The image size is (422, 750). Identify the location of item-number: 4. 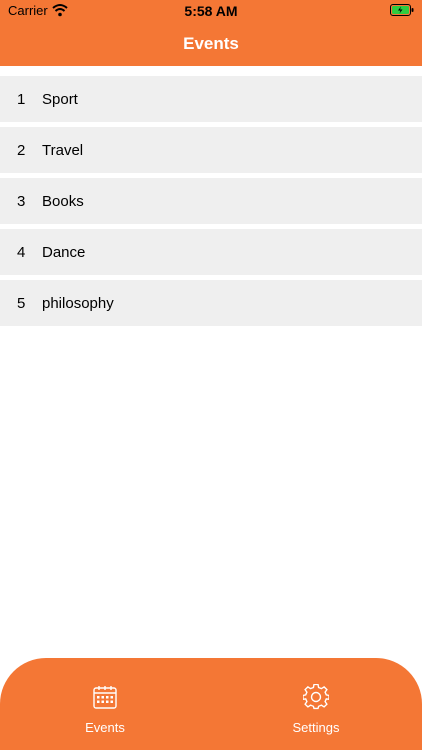
(21, 252).